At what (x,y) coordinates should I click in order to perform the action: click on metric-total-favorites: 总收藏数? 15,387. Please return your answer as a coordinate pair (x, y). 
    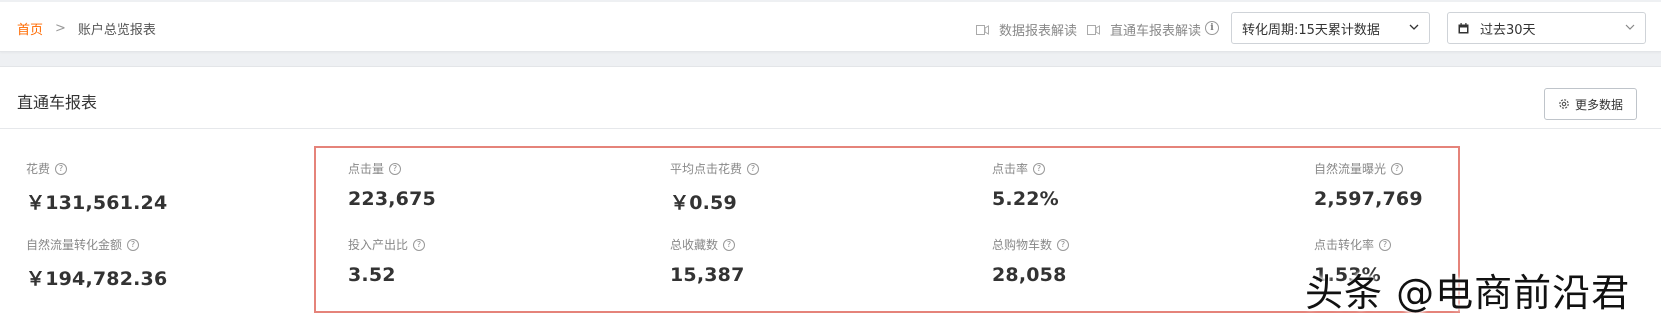
    Looking at the image, I should click on (810, 261).